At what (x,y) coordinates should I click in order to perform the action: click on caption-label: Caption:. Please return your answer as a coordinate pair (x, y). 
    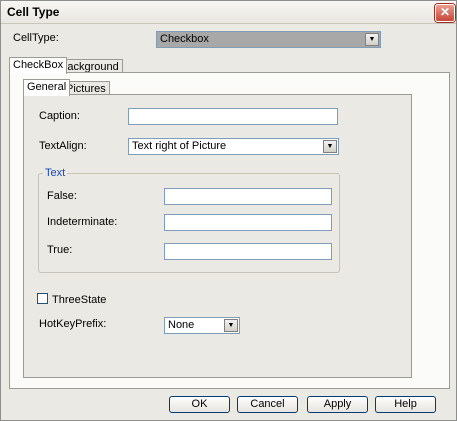
    Looking at the image, I should click on (59, 116).